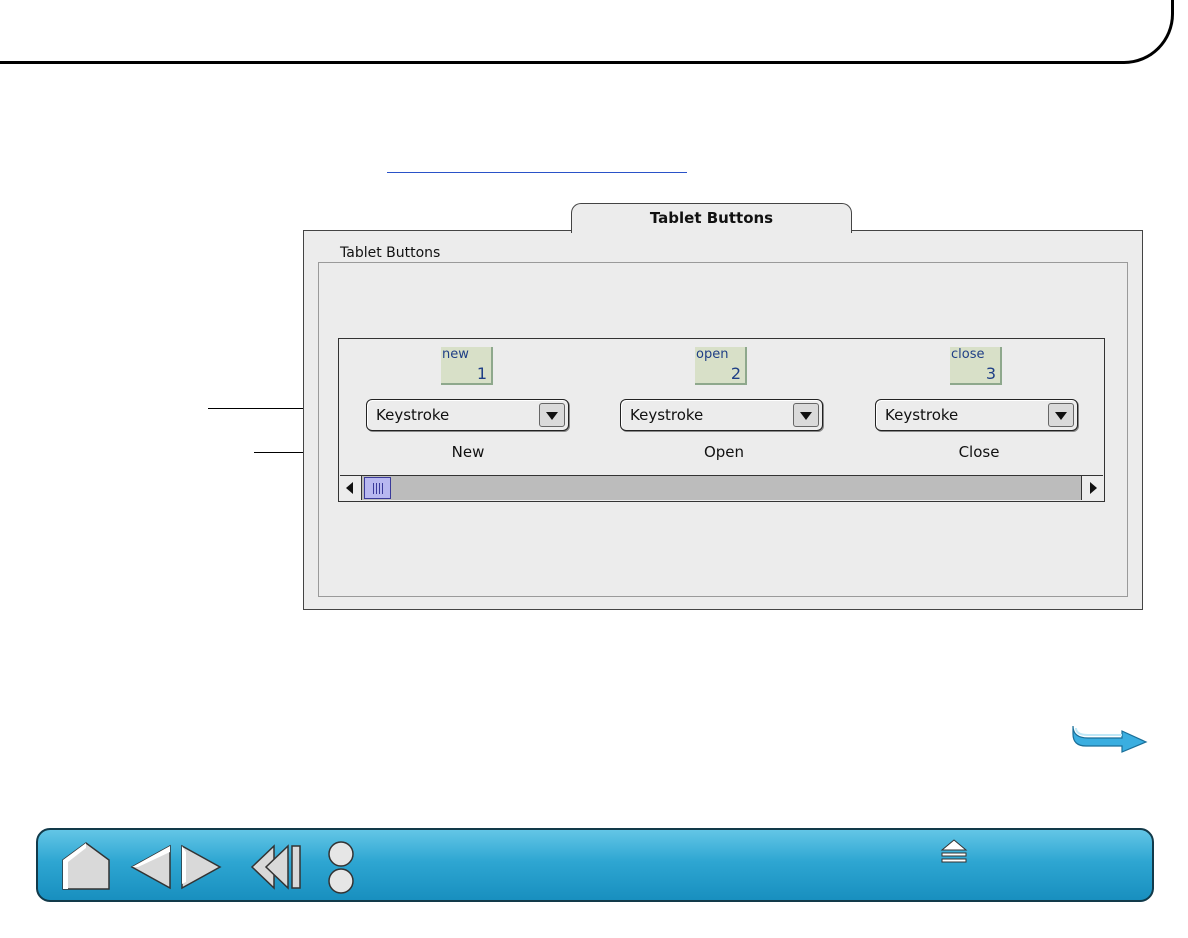  What do you see at coordinates (467, 366) in the screenshot?
I see `button-slot-badge: new 1` at bounding box center [467, 366].